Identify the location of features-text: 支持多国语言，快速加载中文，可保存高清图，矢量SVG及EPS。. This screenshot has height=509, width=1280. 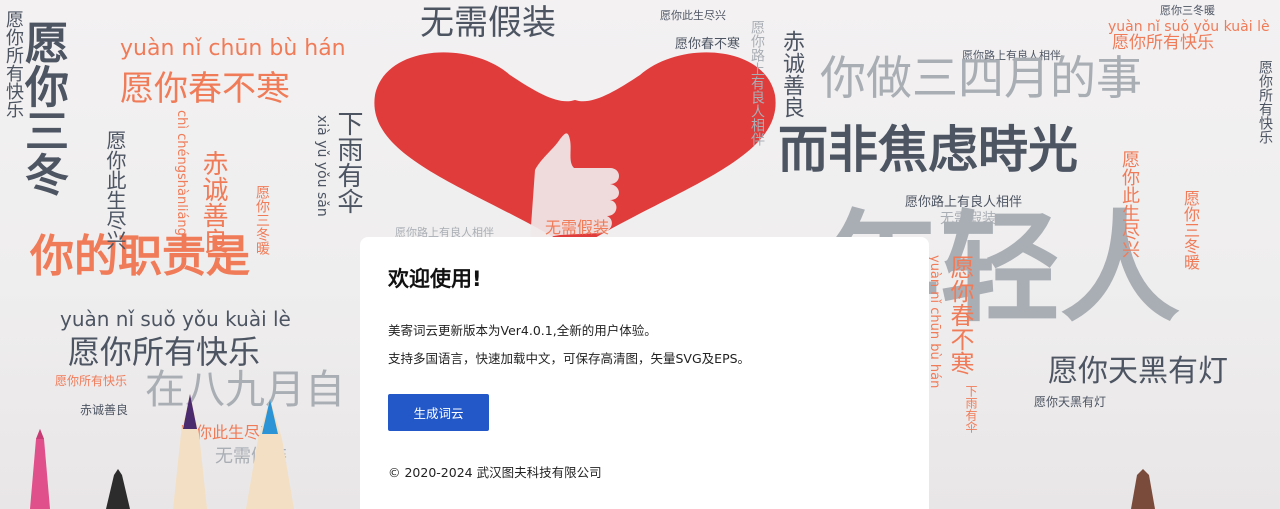
(569, 358).